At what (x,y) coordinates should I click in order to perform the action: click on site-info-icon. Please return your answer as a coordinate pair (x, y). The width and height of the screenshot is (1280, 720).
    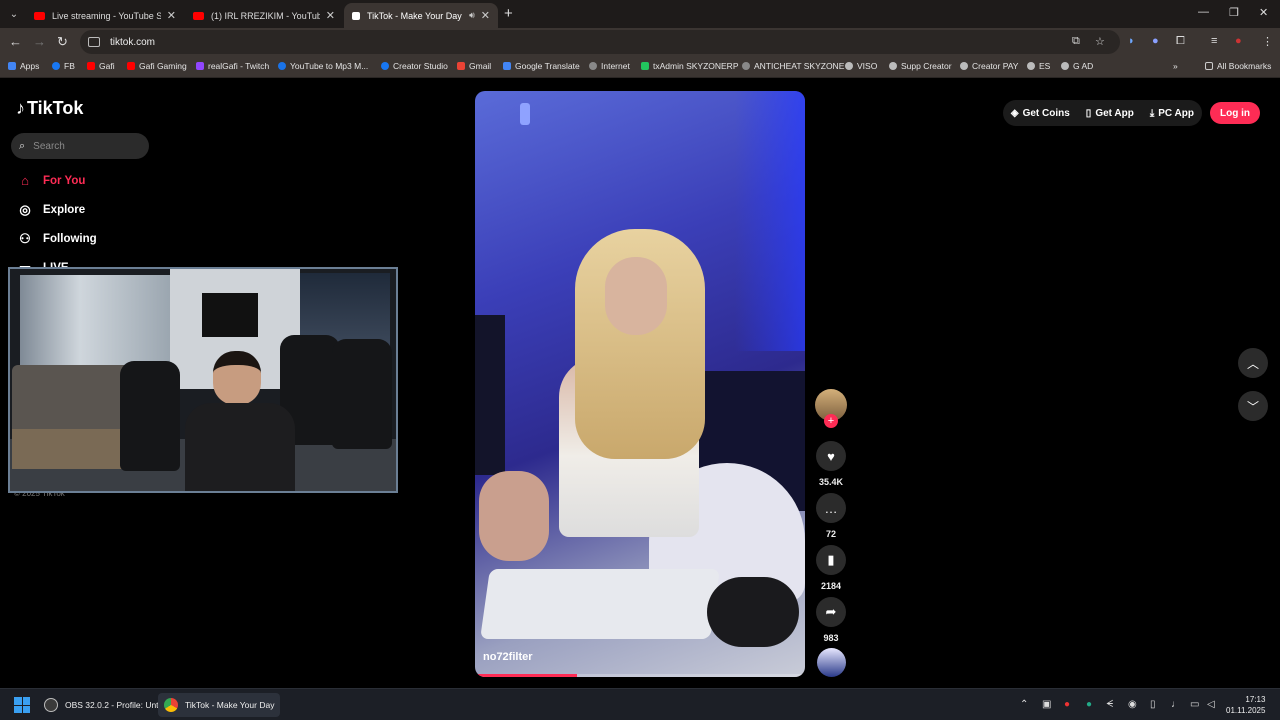
    Looking at the image, I should click on (94, 42).